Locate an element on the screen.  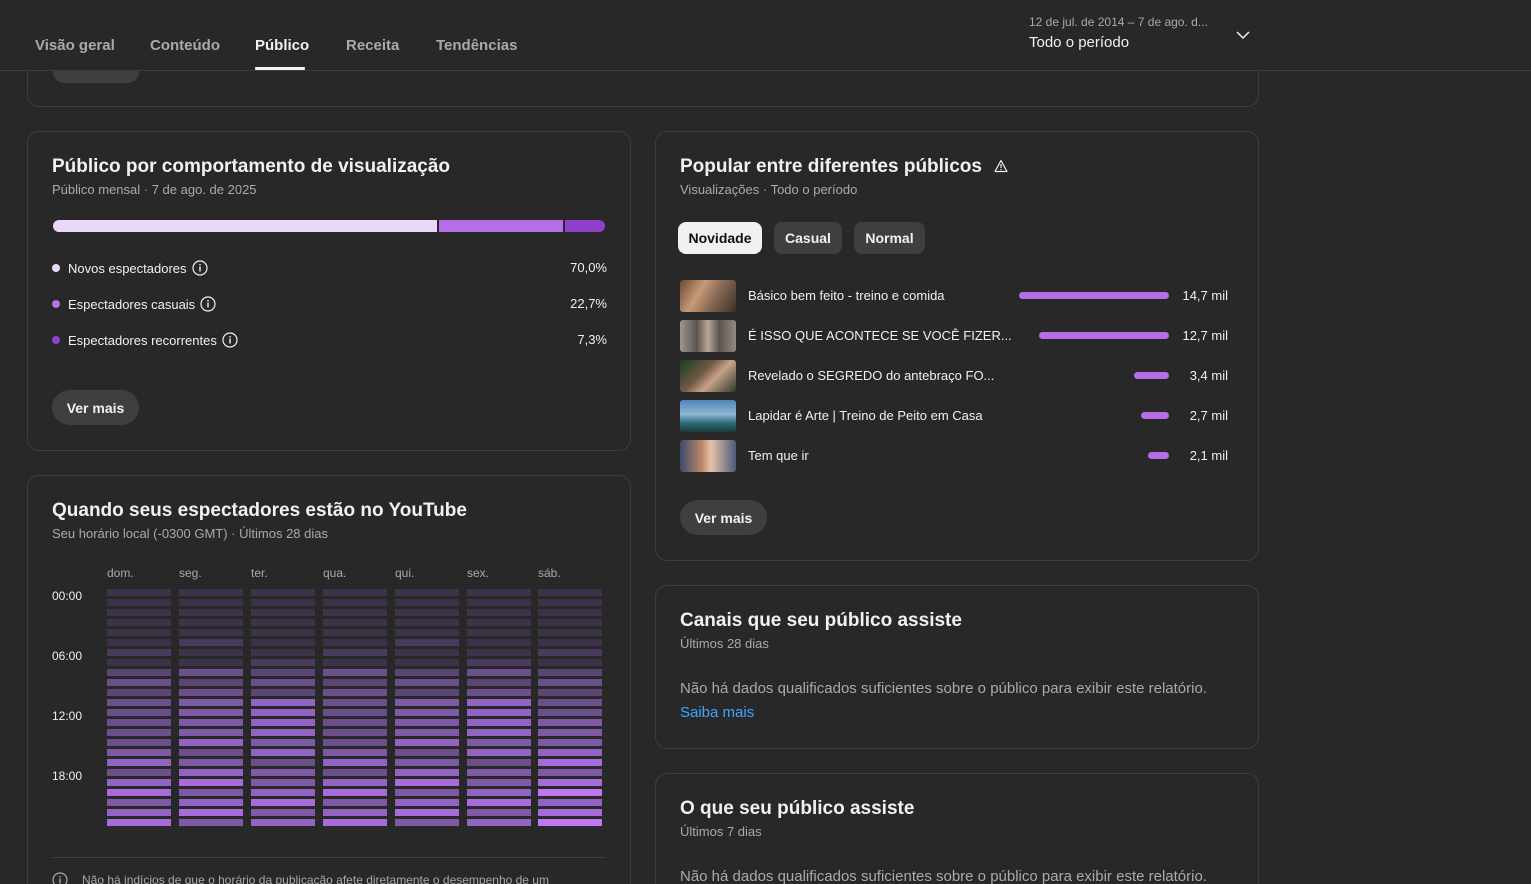
card-subtitle: Últimos 28 dias is located at coordinates (724, 643).